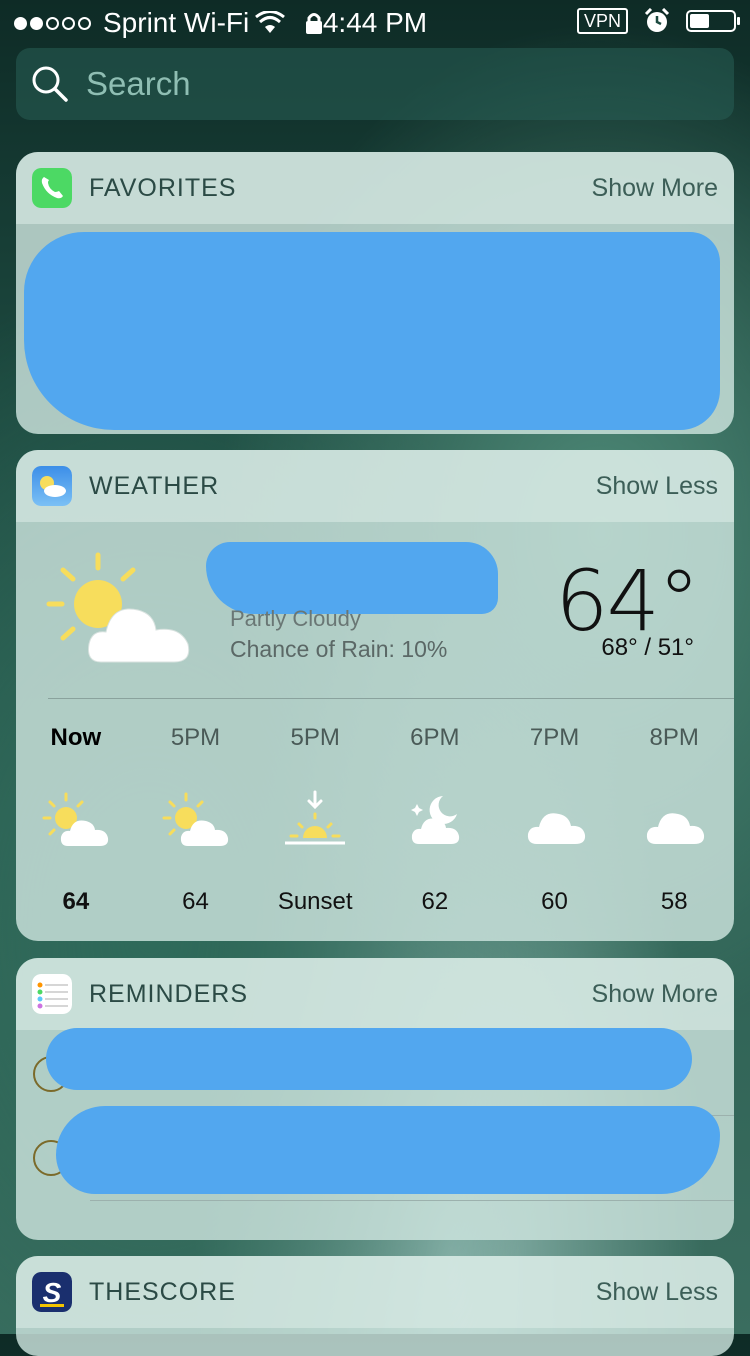 The height and width of the screenshot is (1356, 750). What do you see at coordinates (52, 23) in the screenshot?
I see `signal-strength-icon` at bounding box center [52, 23].